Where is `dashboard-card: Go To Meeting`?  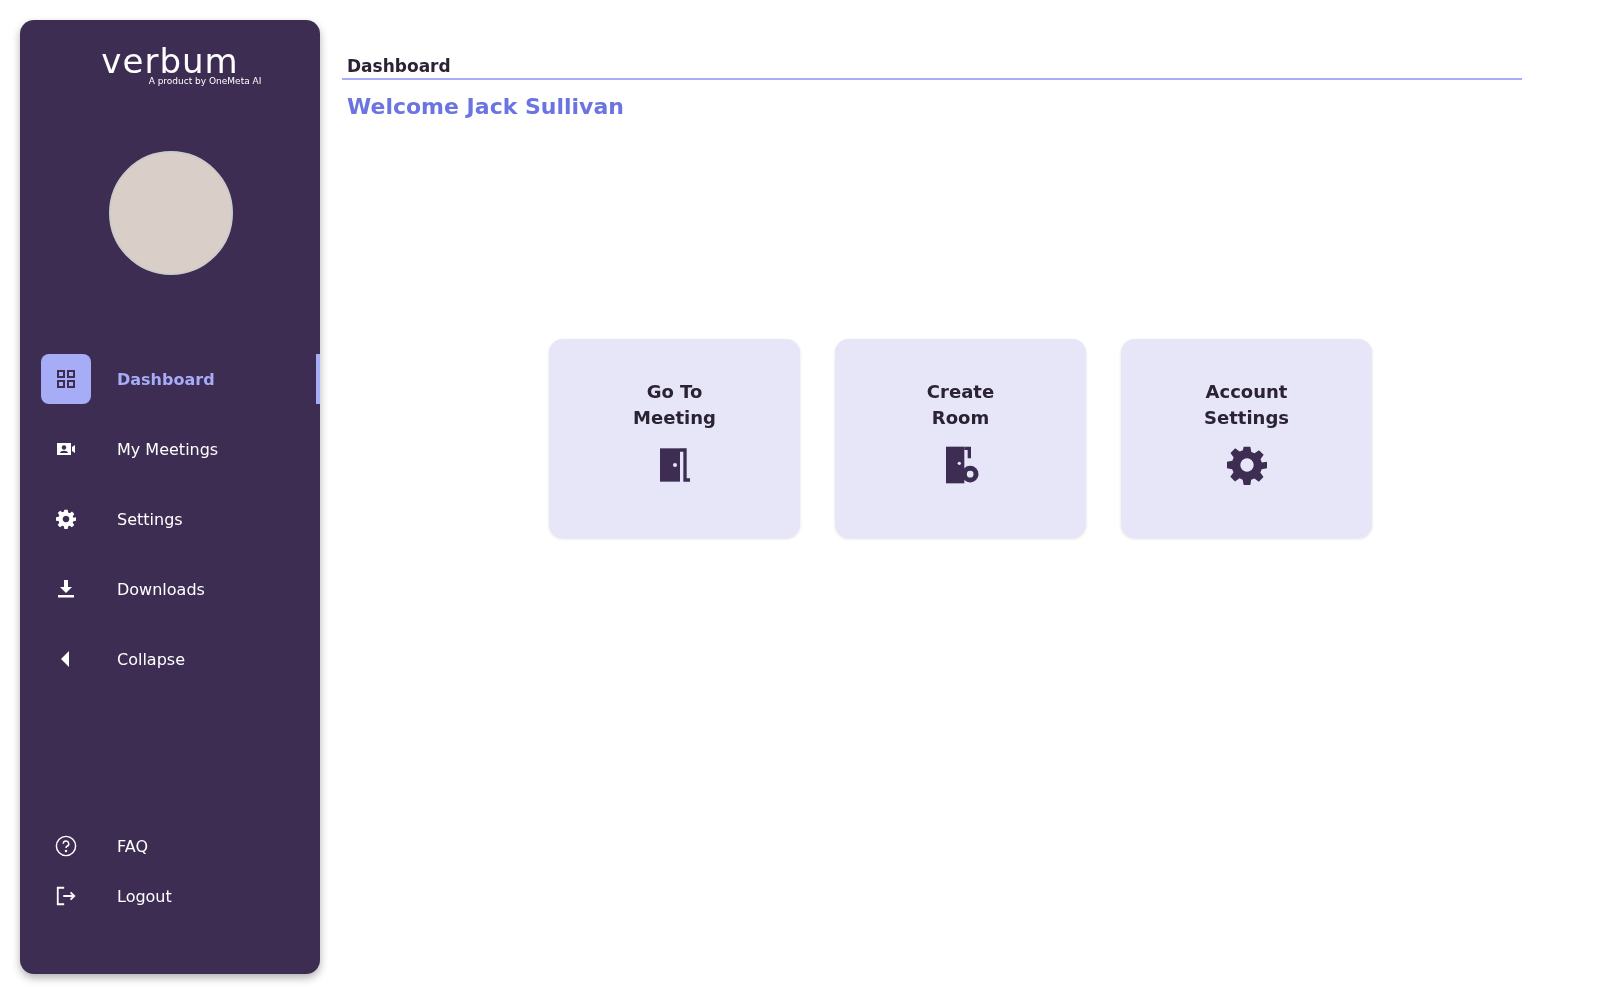
dashboard-card: Go To Meeting is located at coordinates (674, 438).